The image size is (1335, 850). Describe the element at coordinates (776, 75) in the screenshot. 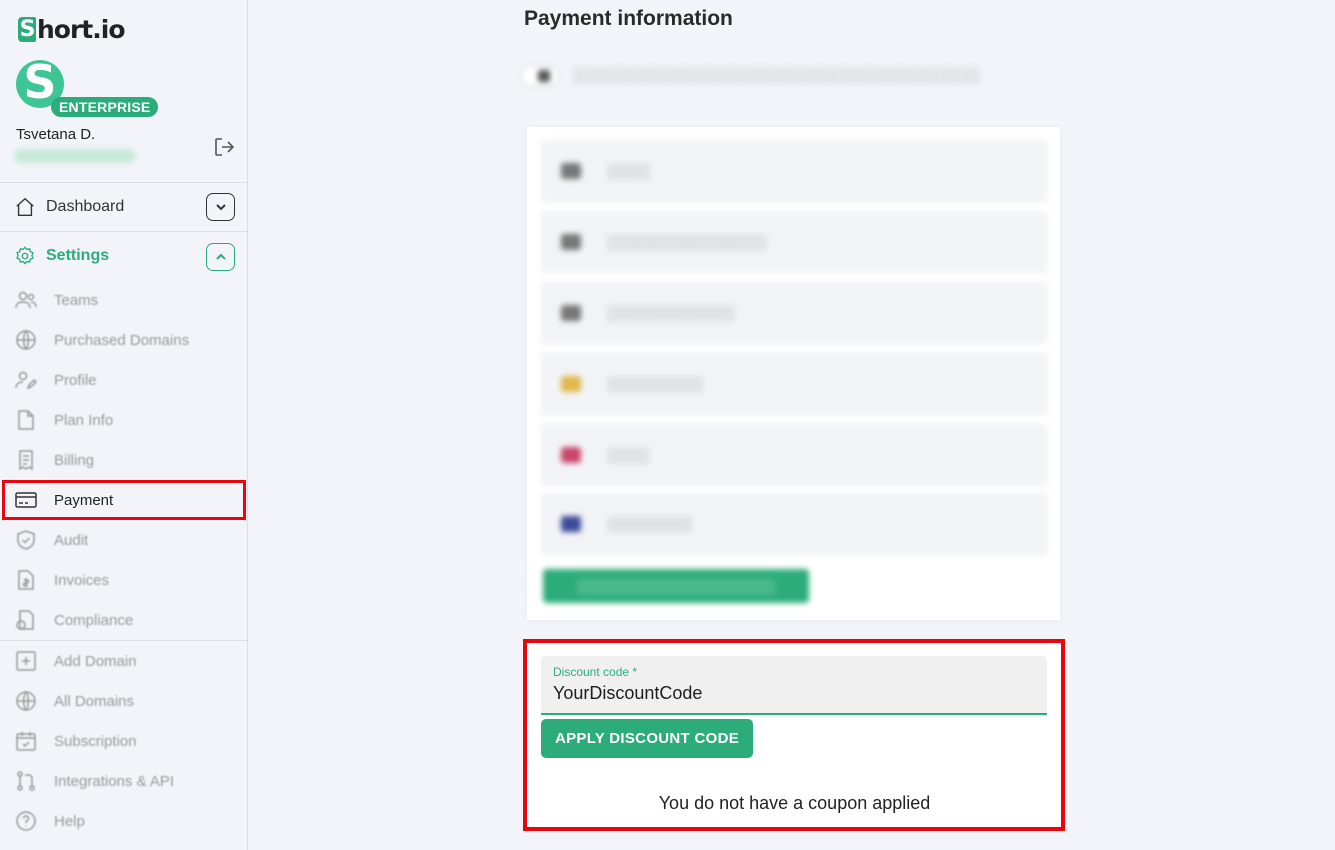

I see `auto-upgrade-label-blurred: ░░░░░░░░░░░░░░░░░░░░░░░░░░░░░░░░░░░░` at that location.